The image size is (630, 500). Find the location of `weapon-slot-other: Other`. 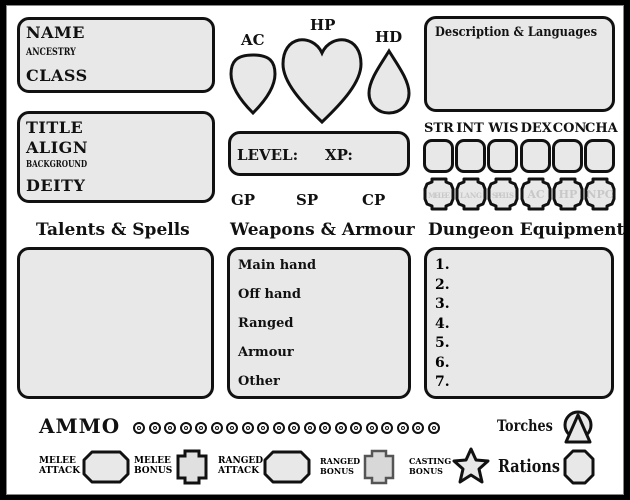

weapon-slot-other: Other is located at coordinates (259, 381).